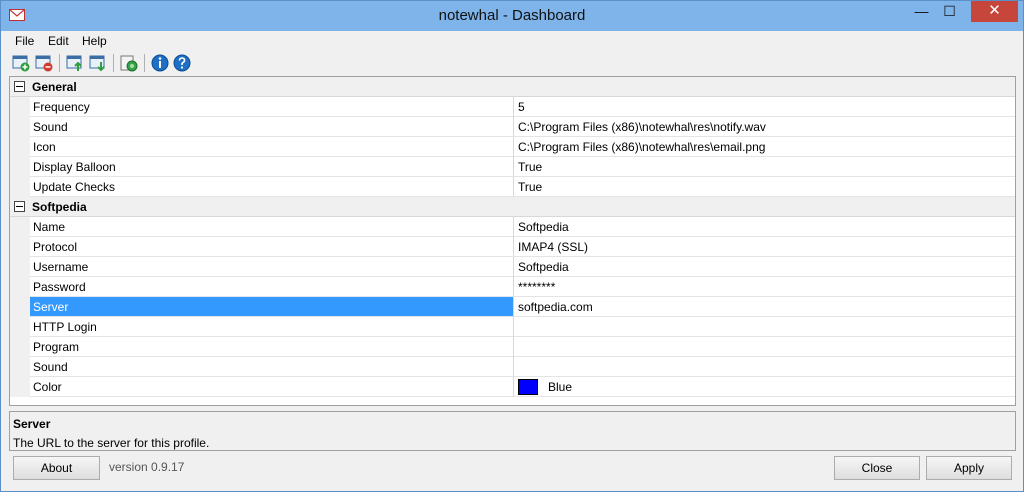 This screenshot has width=1024, height=492. I want to click on move-up-icon, so click(75, 63).